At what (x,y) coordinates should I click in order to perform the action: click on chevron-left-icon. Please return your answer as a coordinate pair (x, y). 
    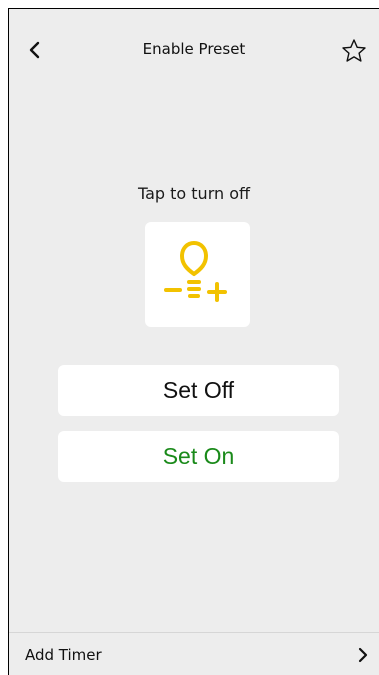
    Looking at the image, I should click on (34, 50).